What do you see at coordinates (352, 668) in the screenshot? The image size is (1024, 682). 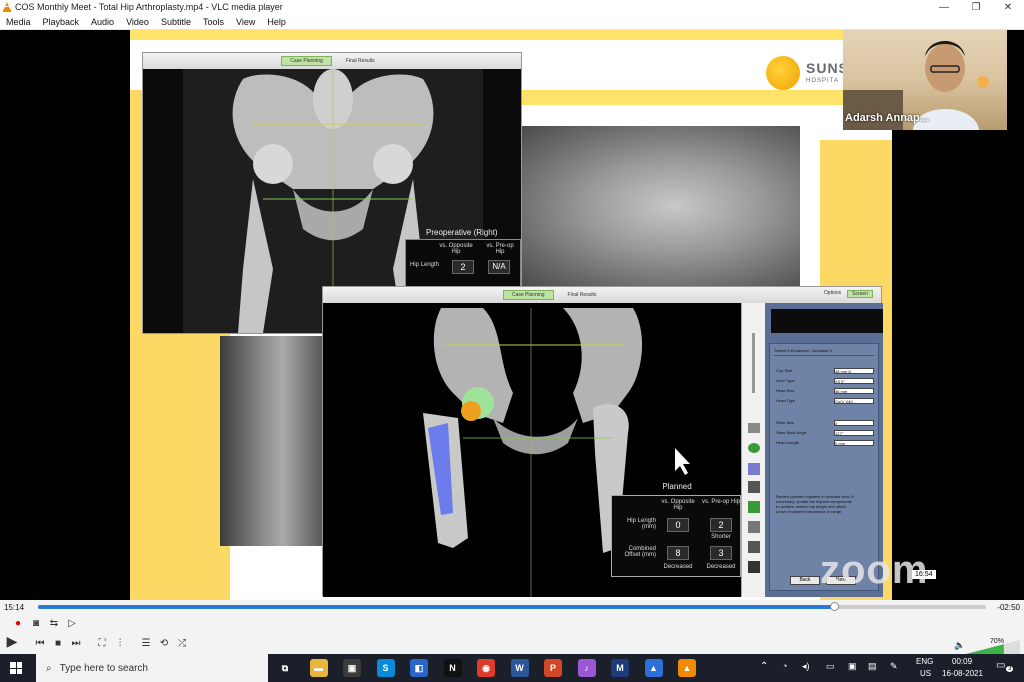 I see `store-icon: ▣` at bounding box center [352, 668].